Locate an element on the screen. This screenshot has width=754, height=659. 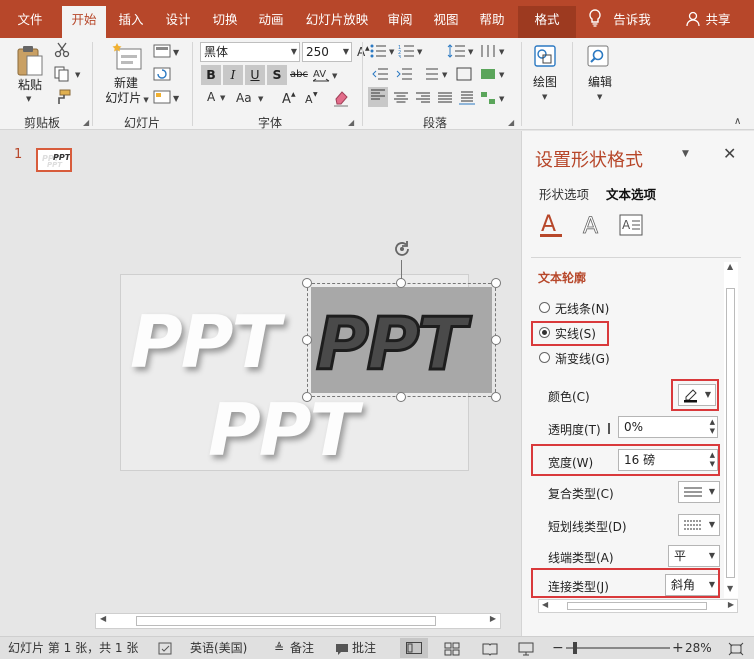
new-slide-icon is located at coordinates (127, 58).